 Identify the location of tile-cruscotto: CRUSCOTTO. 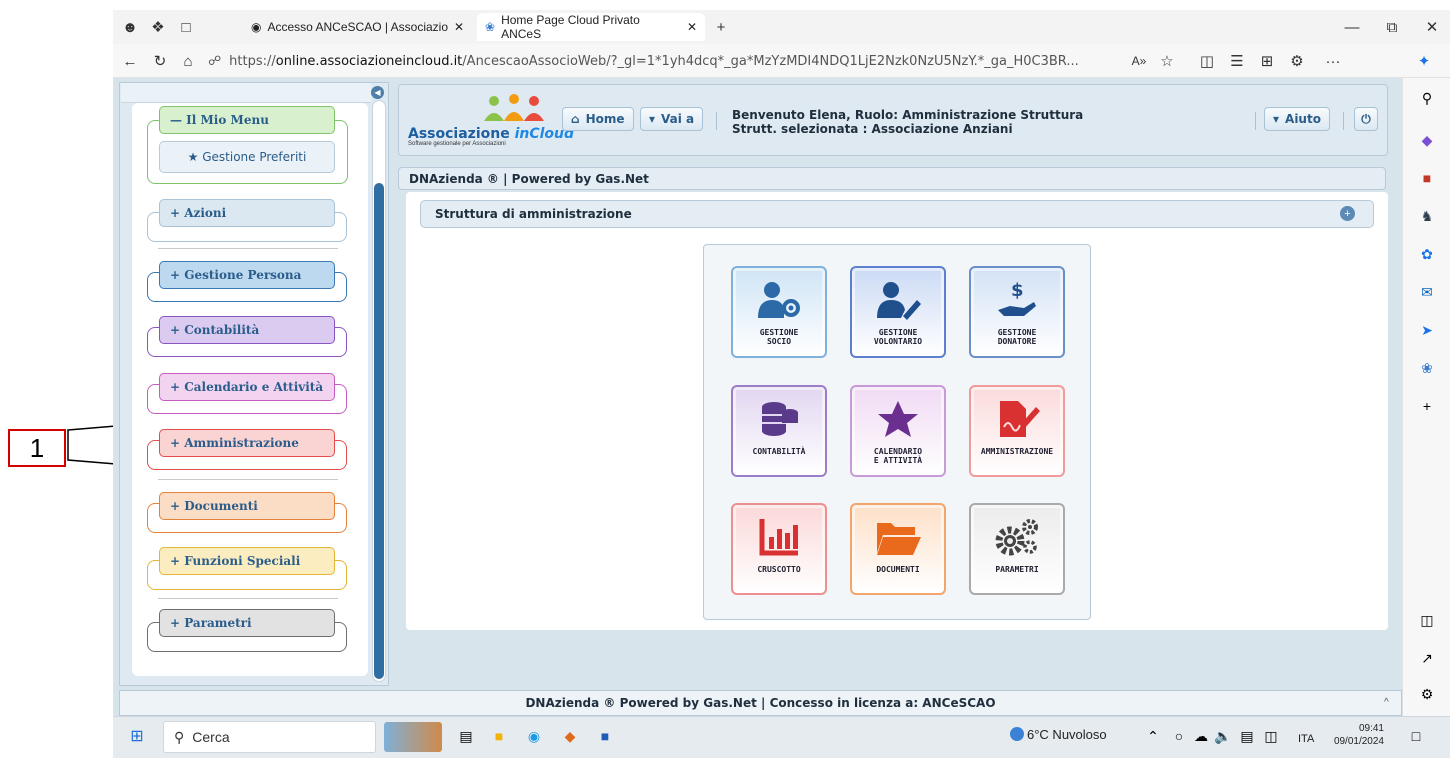
(779, 549).